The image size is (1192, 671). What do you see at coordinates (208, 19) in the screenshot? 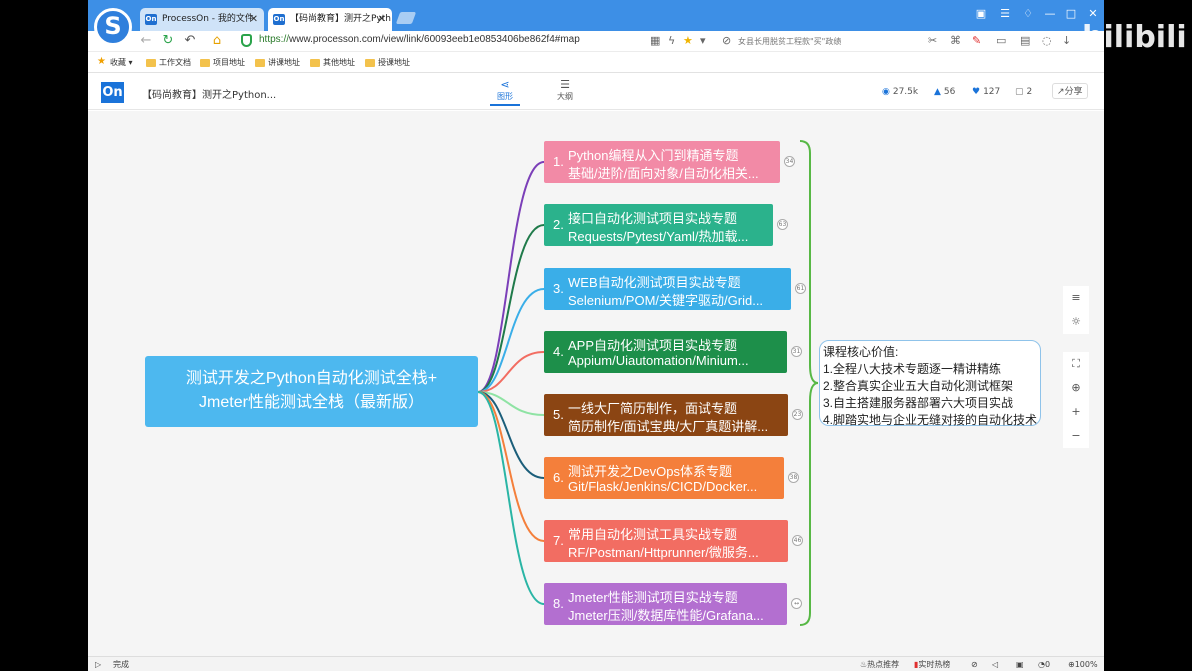
I see `tab-label: ProcessOn - 我的文件` at bounding box center [208, 19].